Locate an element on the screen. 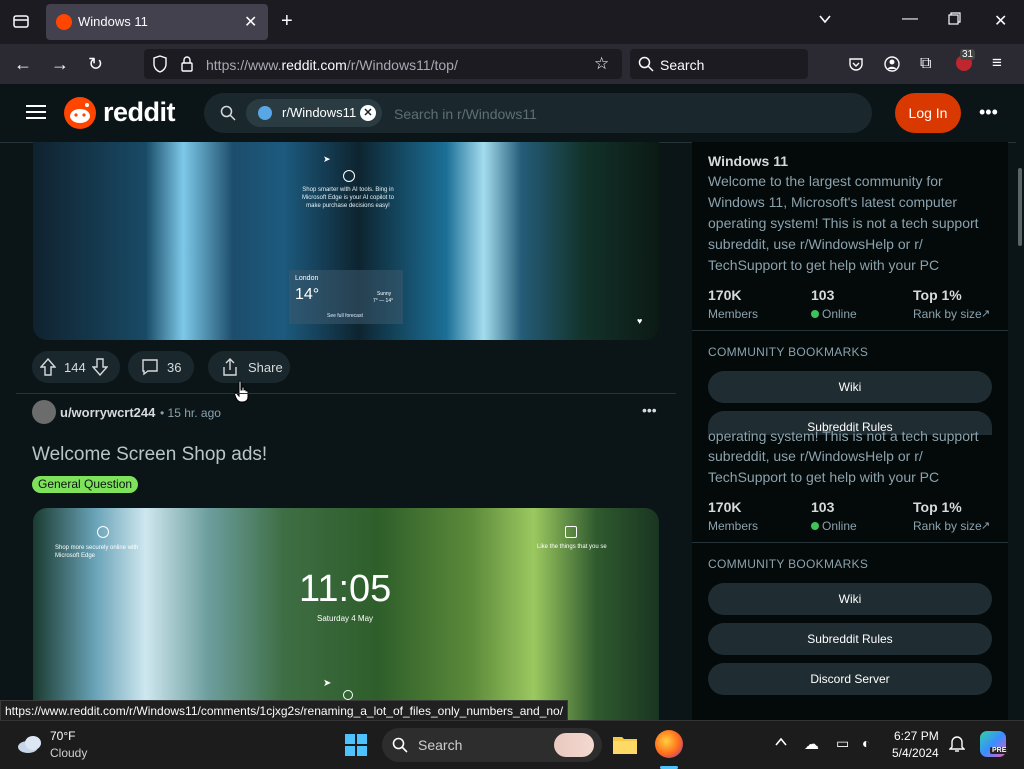 This screenshot has width=1024, height=769. post-title: Welcome Screen Shop ads! is located at coordinates (149, 455).